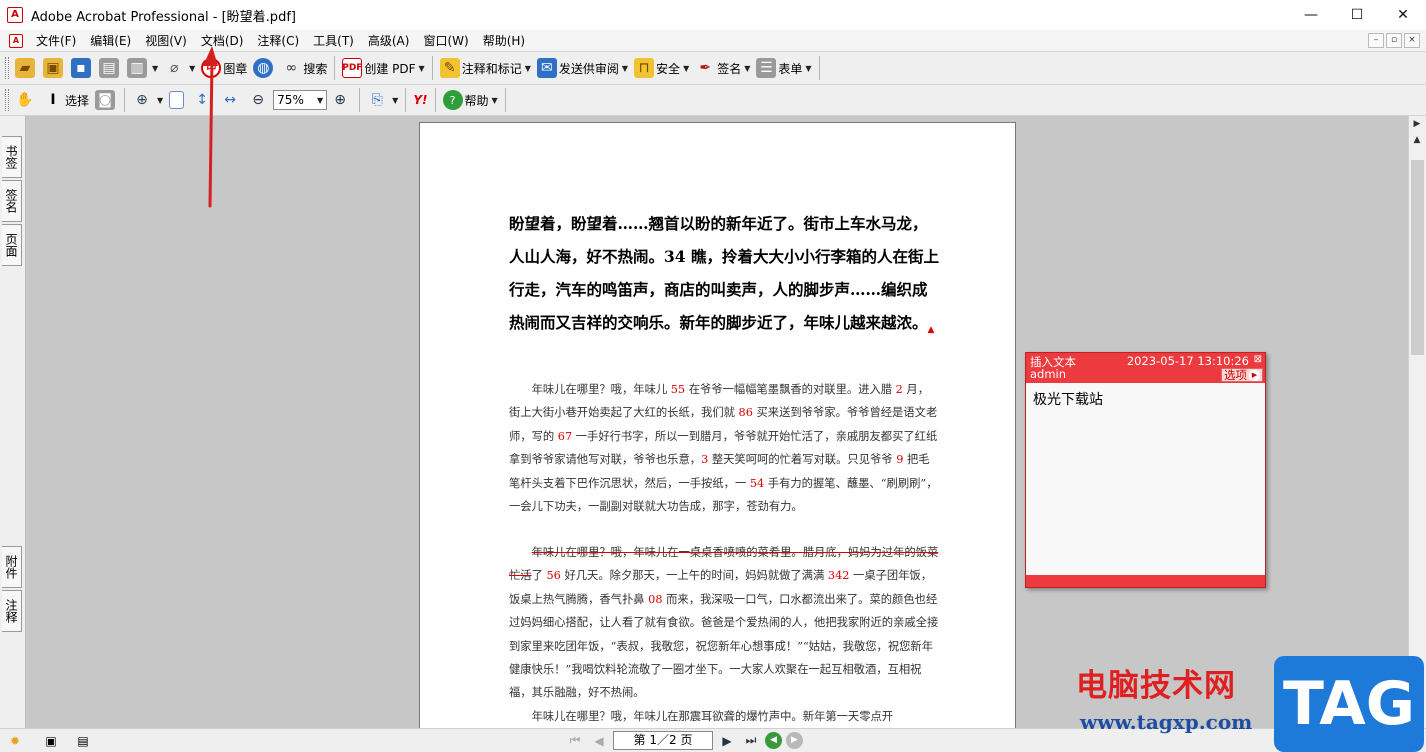  What do you see at coordinates (505, 100) in the screenshot?
I see `toolbar-separator` at bounding box center [505, 100].